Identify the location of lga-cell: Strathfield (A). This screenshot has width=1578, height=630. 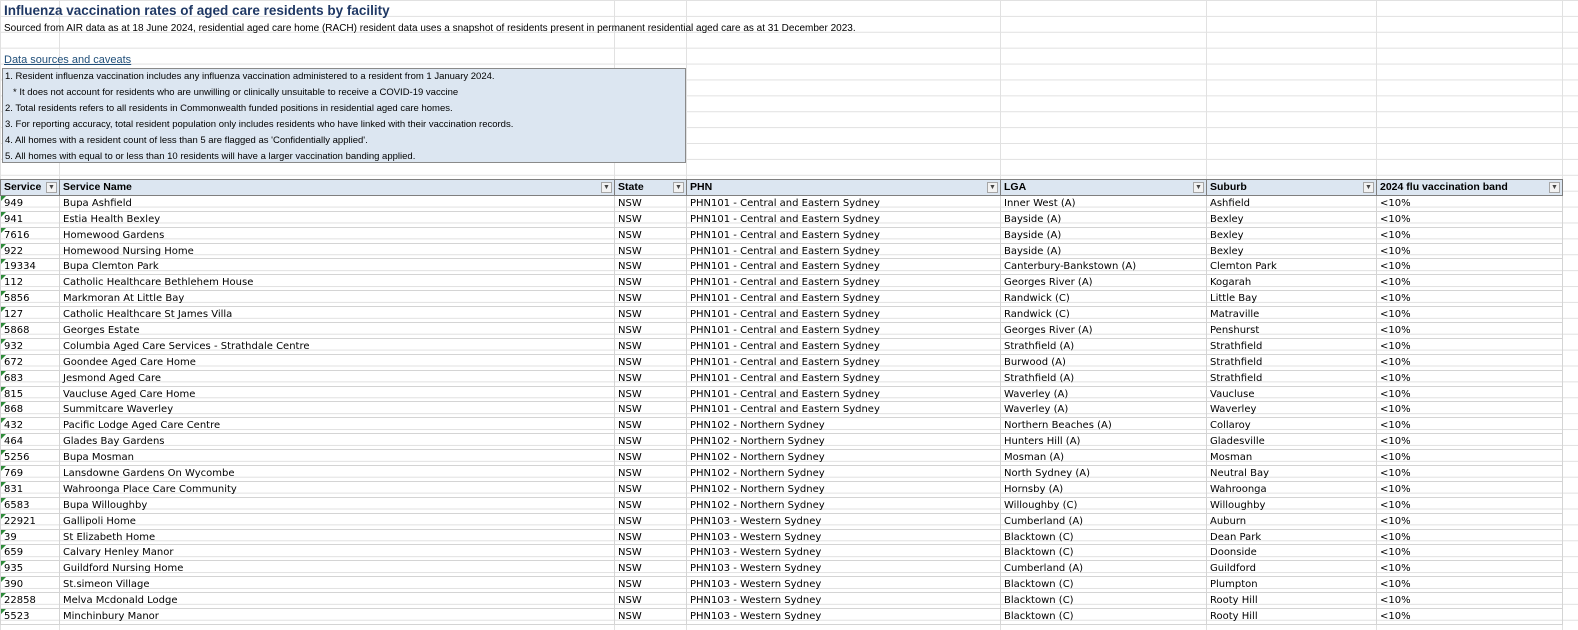
(1103, 346).